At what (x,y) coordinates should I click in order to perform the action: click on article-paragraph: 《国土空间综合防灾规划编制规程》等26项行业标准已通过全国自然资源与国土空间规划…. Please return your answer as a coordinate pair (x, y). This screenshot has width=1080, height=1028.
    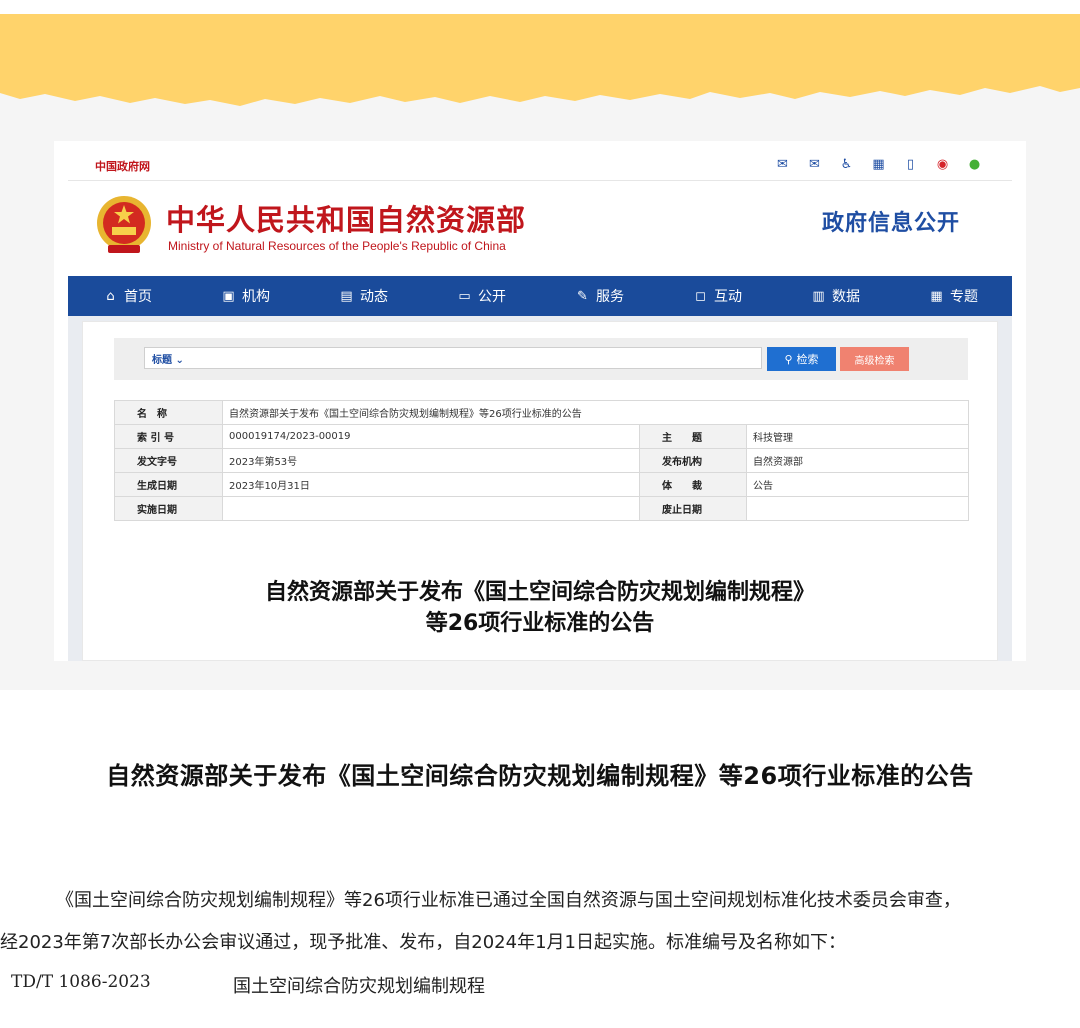
    Looking at the image, I should click on (540, 922).